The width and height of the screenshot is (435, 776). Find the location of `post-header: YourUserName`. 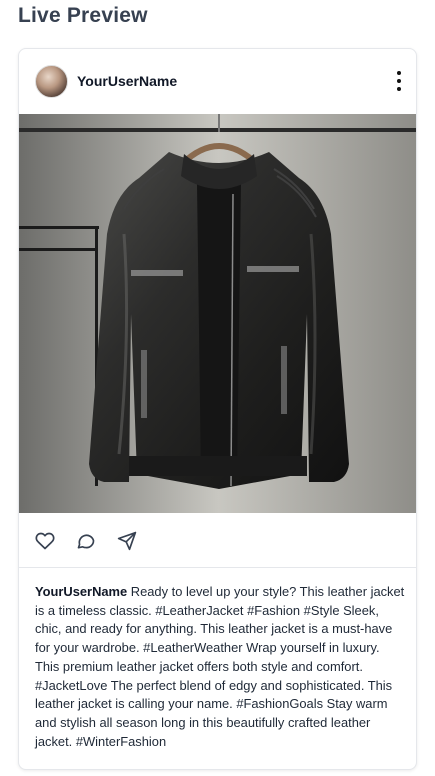

post-header: YourUserName is located at coordinates (217, 81).